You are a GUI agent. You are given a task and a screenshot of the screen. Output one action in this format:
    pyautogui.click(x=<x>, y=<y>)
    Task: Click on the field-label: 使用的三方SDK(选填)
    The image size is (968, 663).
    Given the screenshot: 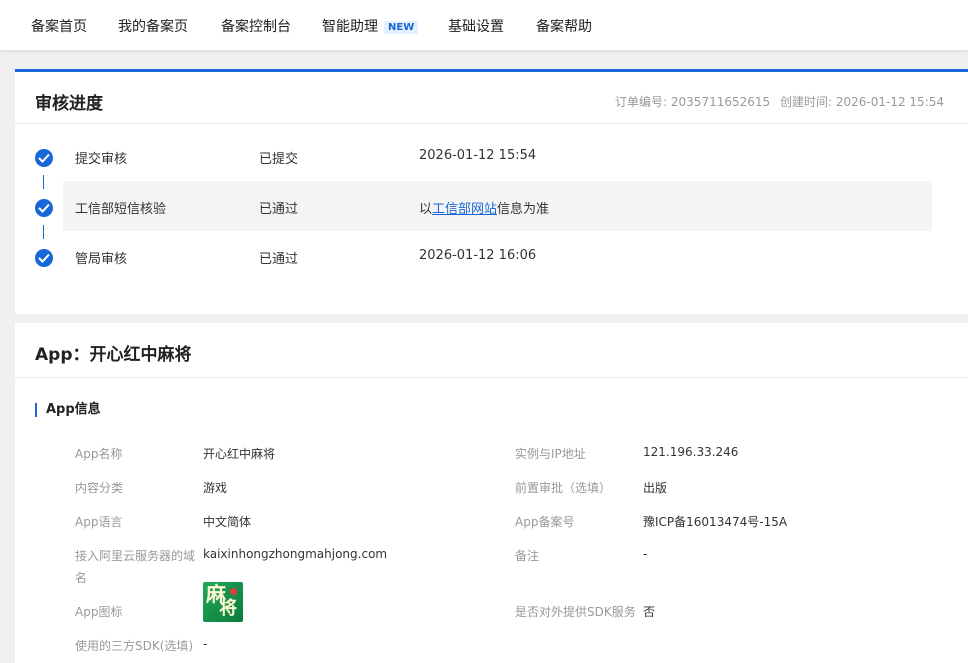 What is the action you would take?
    pyautogui.click(x=134, y=646)
    